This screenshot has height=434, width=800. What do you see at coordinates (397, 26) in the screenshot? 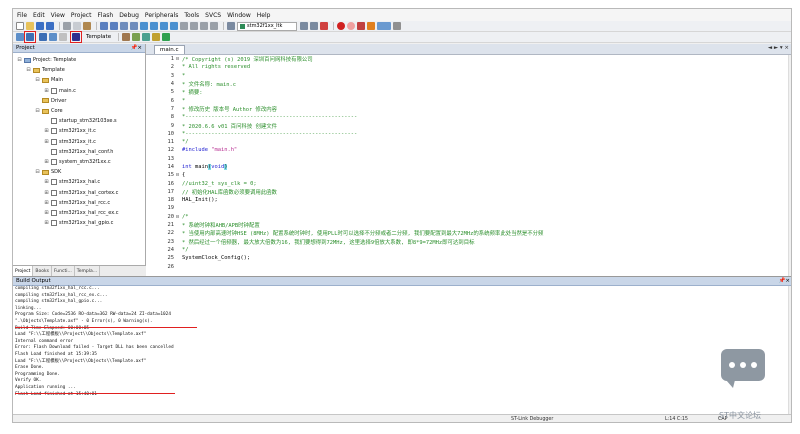
I see `configure-icon` at bounding box center [397, 26].